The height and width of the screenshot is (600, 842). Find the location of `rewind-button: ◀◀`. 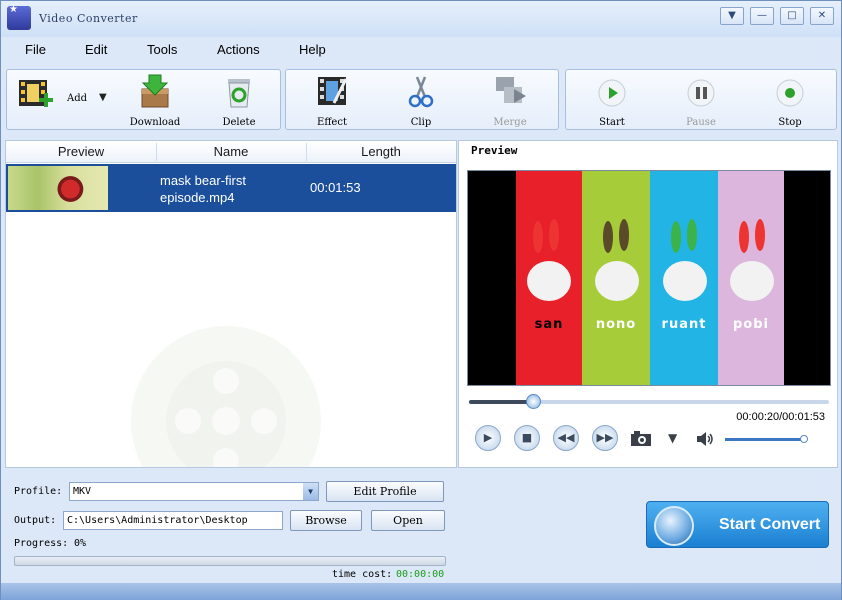

rewind-button: ◀◀ is located at coordinates (566, 438).